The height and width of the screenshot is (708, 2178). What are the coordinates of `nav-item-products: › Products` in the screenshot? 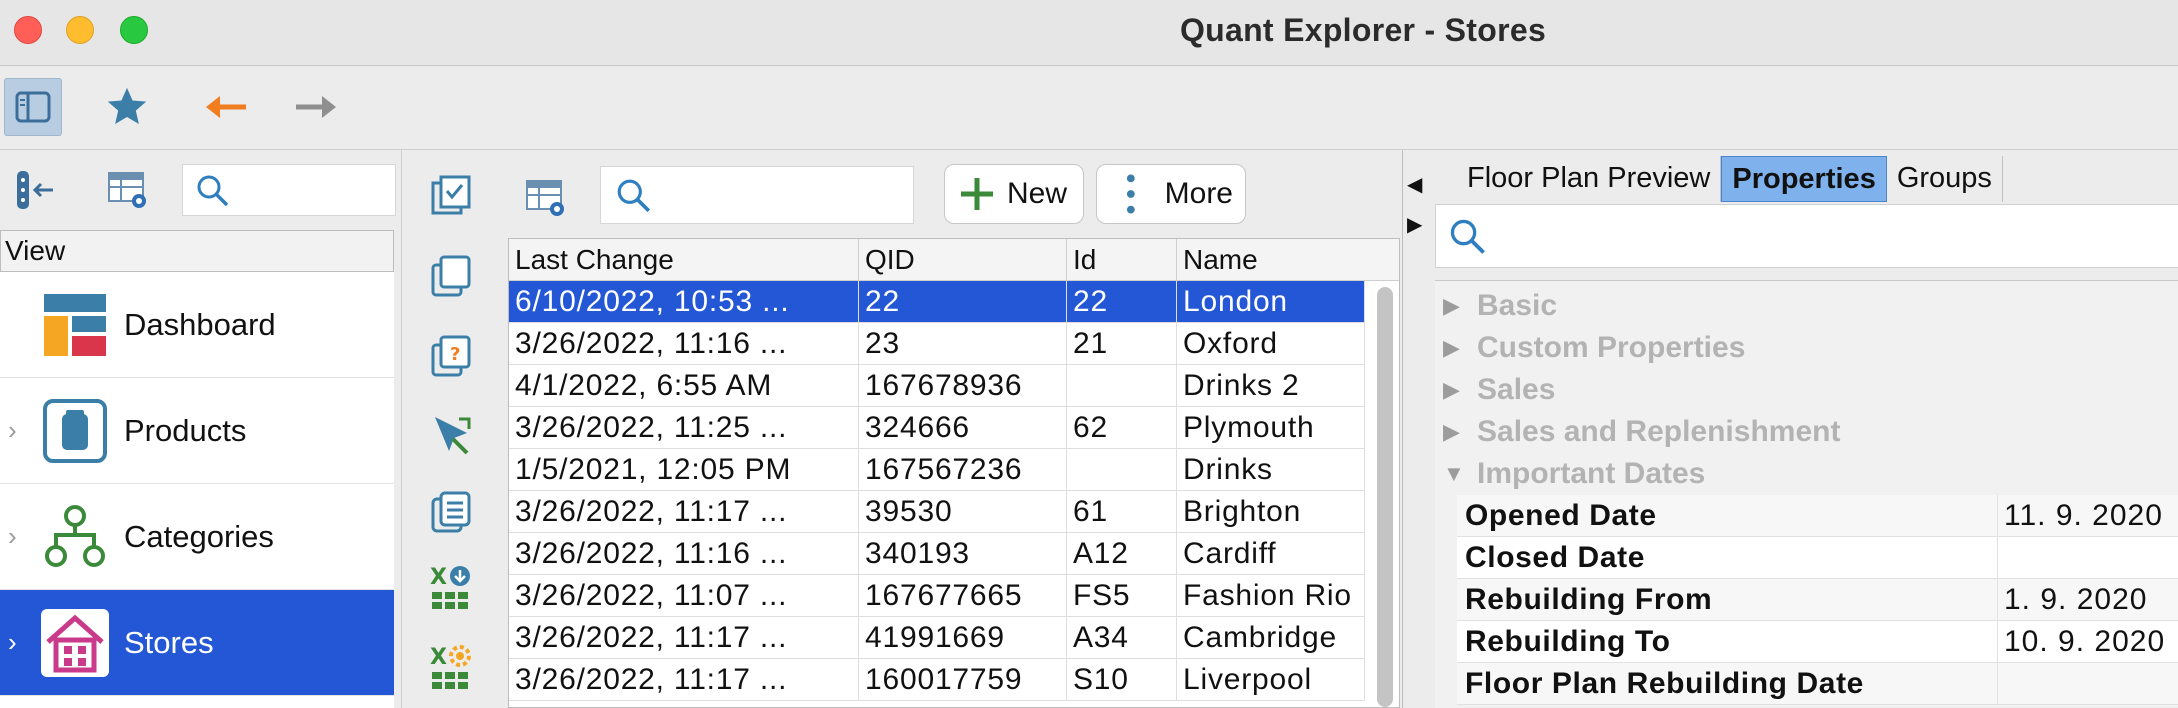 It's located at (197, 431).